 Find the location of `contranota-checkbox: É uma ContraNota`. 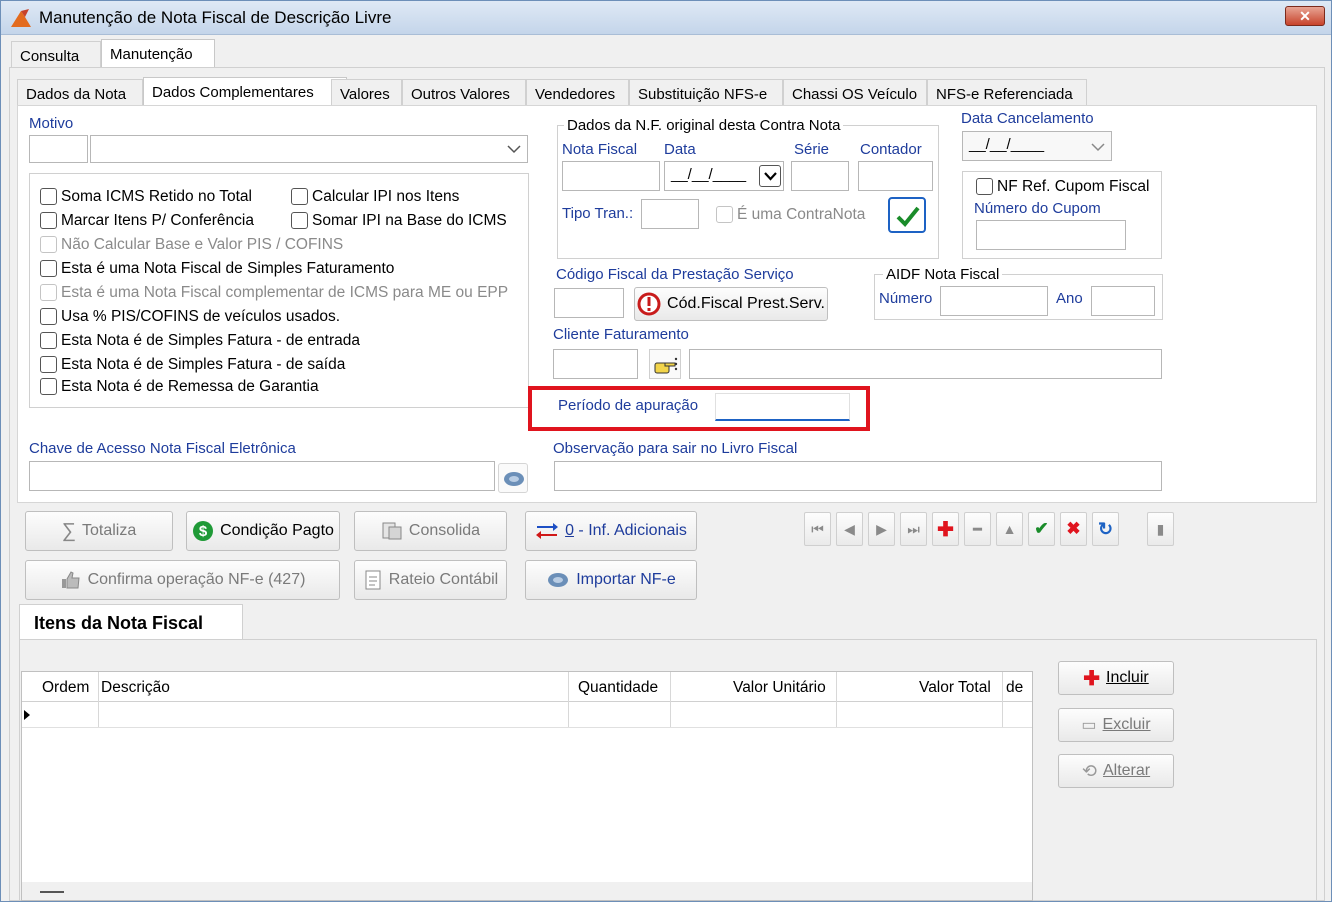

contranota-checkbox: É uma ContraNota is located at coordinates (790, 215).